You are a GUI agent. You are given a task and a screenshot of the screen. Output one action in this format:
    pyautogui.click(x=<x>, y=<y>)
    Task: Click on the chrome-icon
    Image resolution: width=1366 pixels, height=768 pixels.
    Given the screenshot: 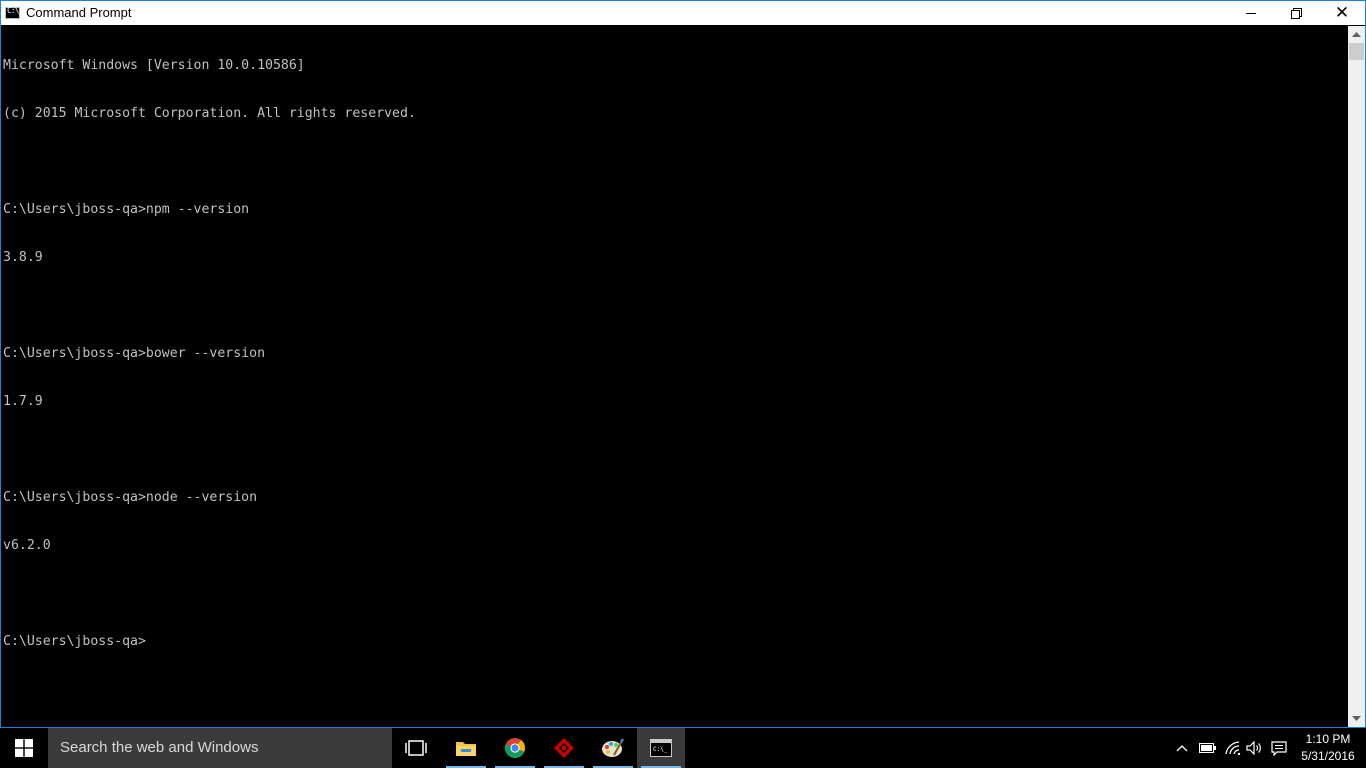 What is the action you would take?
    pyautogui.click(x=514, y=748)
    